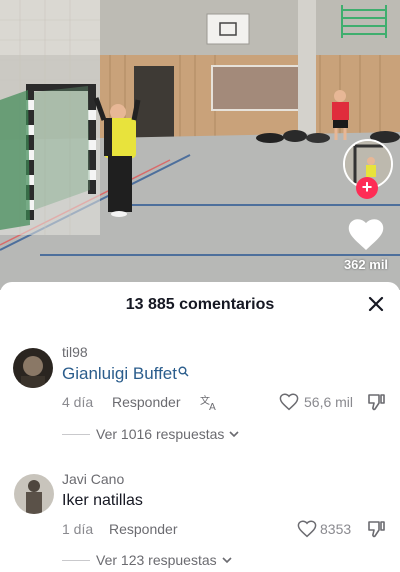 The height and width of the screenshot is (572, 400). What do you see at coordinates (78, 402) in the screenshot?
I see `comment-time: 4 día` at bounding box center [78, 402].